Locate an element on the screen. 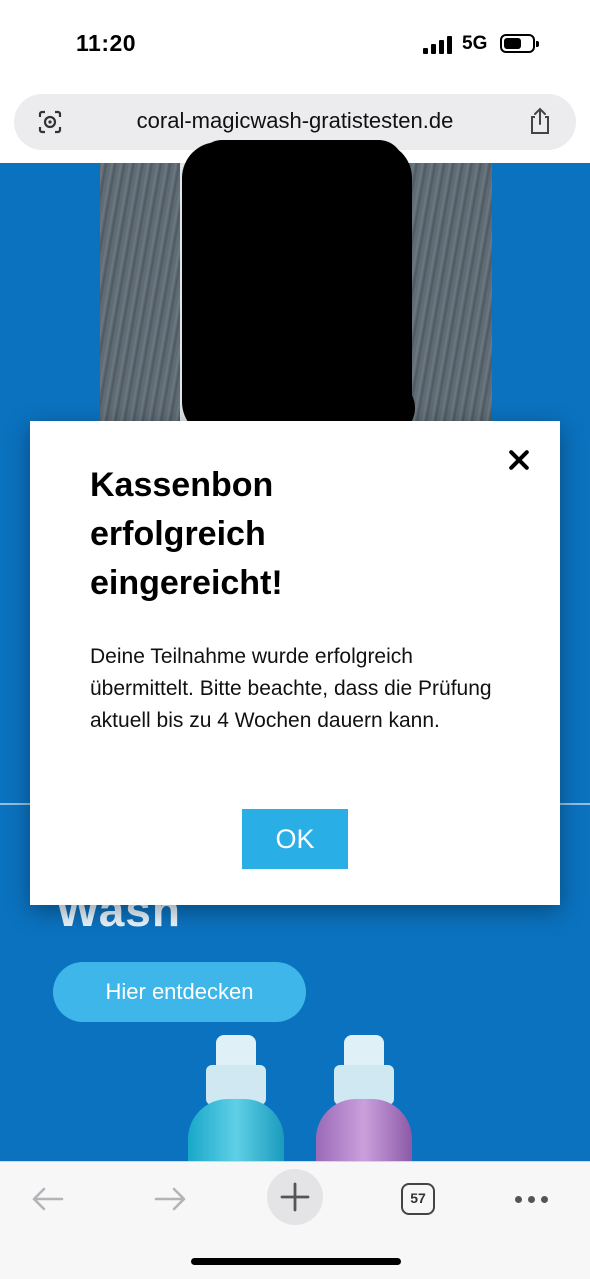  plus-icon is located at coordinates (295, 1197).